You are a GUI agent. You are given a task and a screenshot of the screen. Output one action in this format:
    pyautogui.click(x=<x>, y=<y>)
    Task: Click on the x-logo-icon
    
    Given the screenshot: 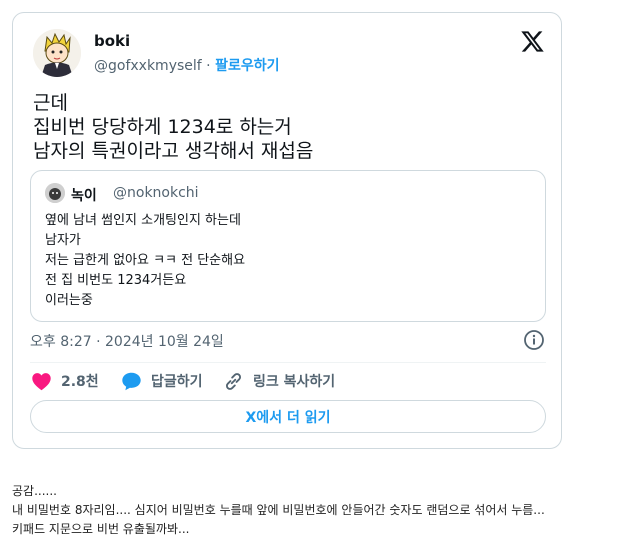 What is the action you would take?
    pyautogui.click(x=532, y=41)
    